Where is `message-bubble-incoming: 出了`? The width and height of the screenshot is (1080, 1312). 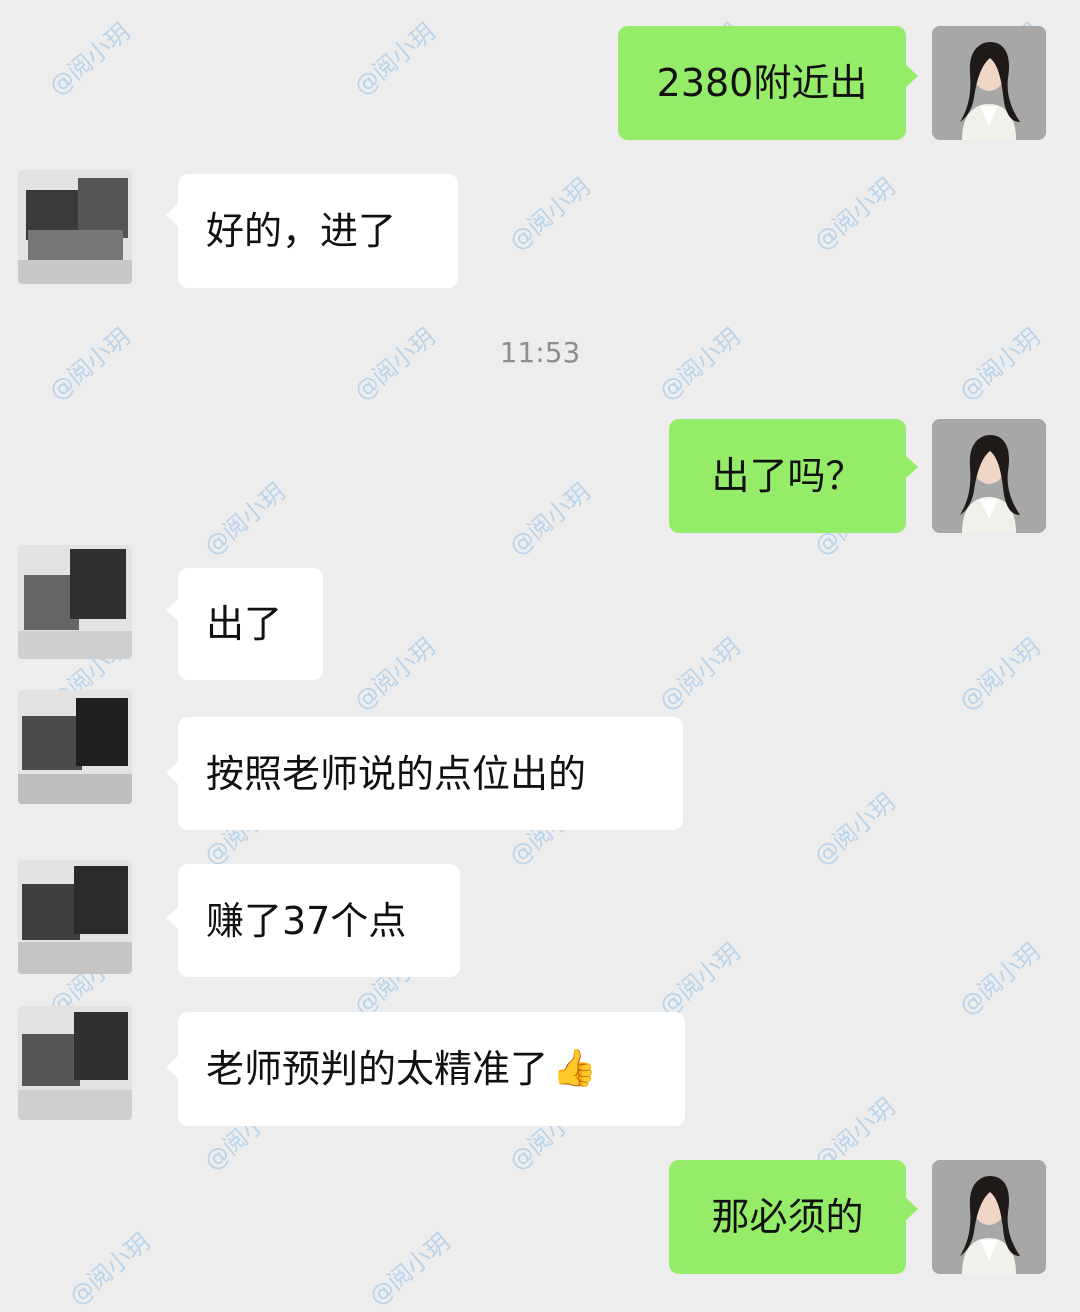
message-bubble-incoming: 出了 is located at coordinates (250, 624).